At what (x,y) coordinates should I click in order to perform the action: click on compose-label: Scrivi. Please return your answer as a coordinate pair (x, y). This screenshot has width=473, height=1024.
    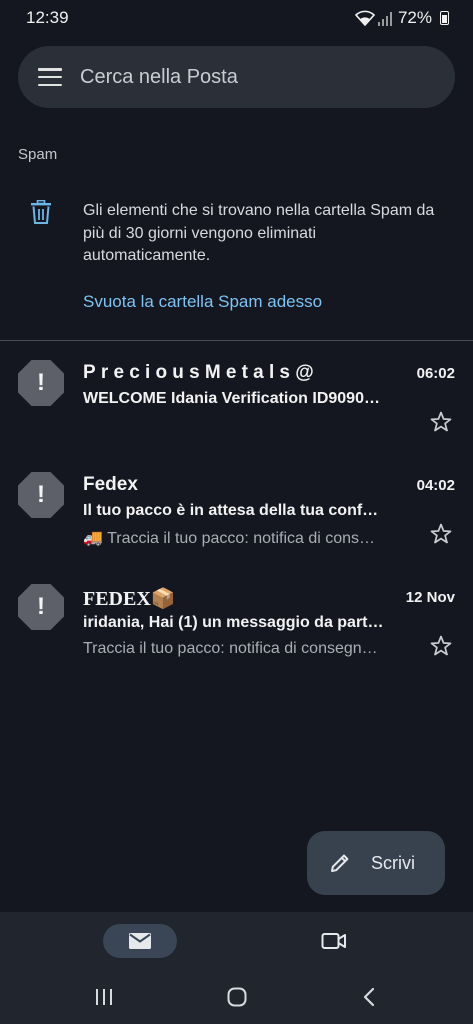
    Looking at the image, I should click on (393, 862).